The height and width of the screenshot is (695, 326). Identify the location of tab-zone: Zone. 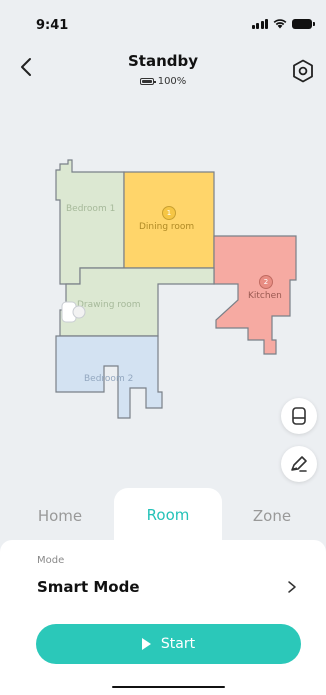
(272, 516).